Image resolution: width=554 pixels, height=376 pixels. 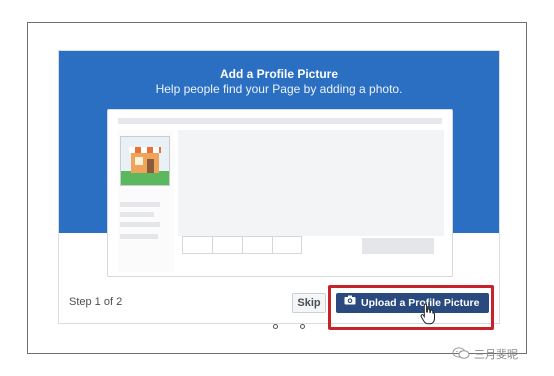 I want to click on step-indicator: Step 1 of 2, so click(x=96, y=302).